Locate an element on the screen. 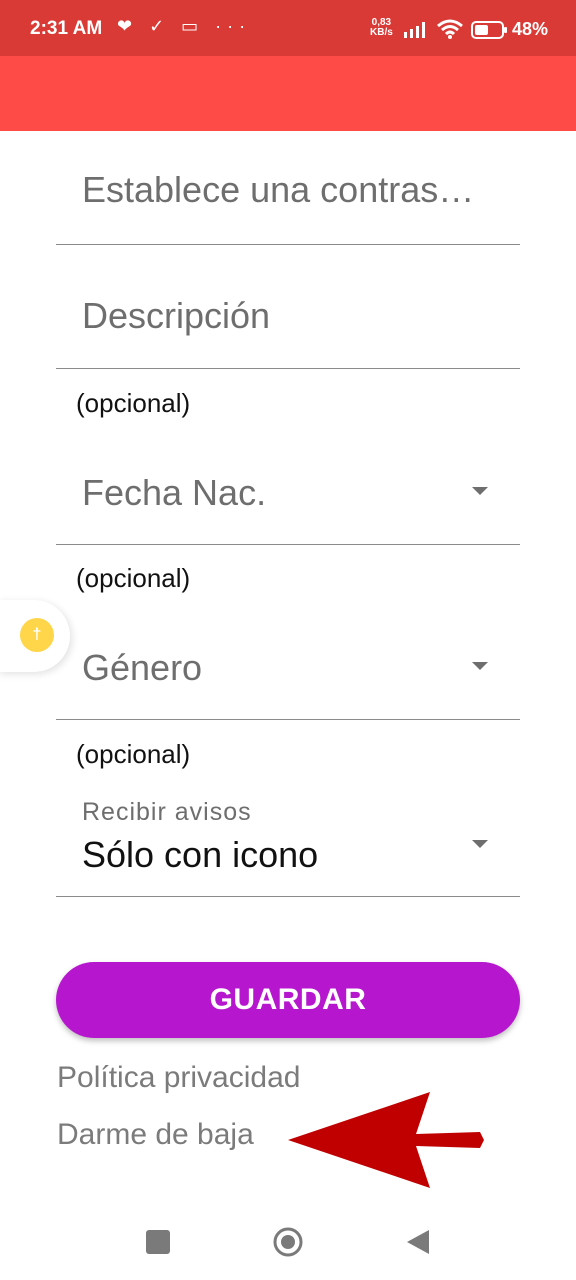 This screenshot has width=576, height=1280. birthdate-dropdown: Fecha Nac. is located at coordinates (288, 487).